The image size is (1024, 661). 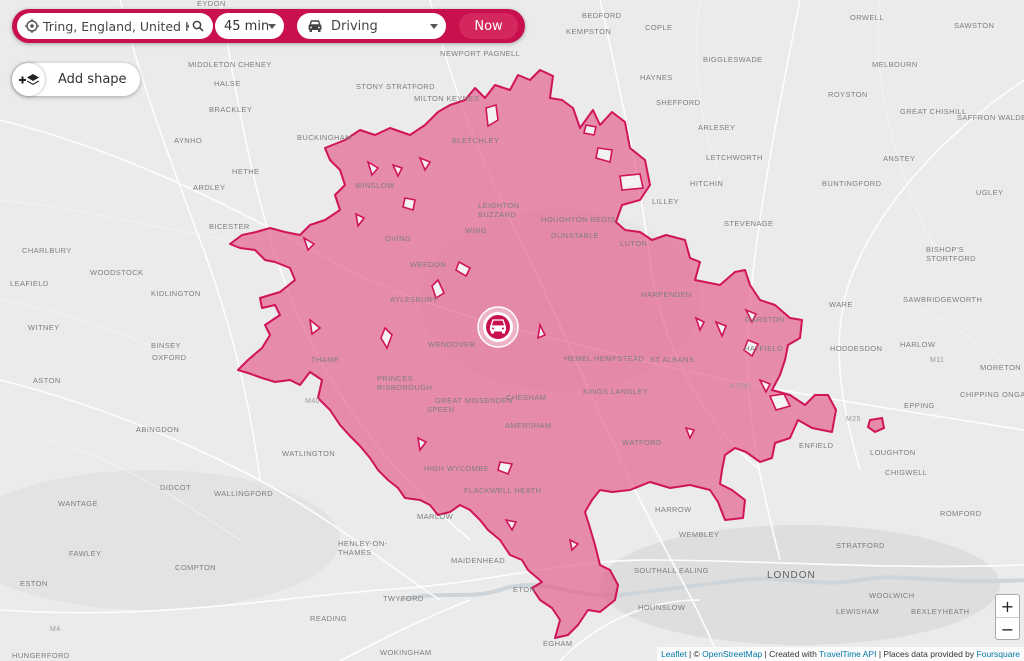 What do you see at coordinates (414, 299) in the screenshot?
I see `place-label-aylesbury: AYLESBURY` at bounding box center [414, 299].